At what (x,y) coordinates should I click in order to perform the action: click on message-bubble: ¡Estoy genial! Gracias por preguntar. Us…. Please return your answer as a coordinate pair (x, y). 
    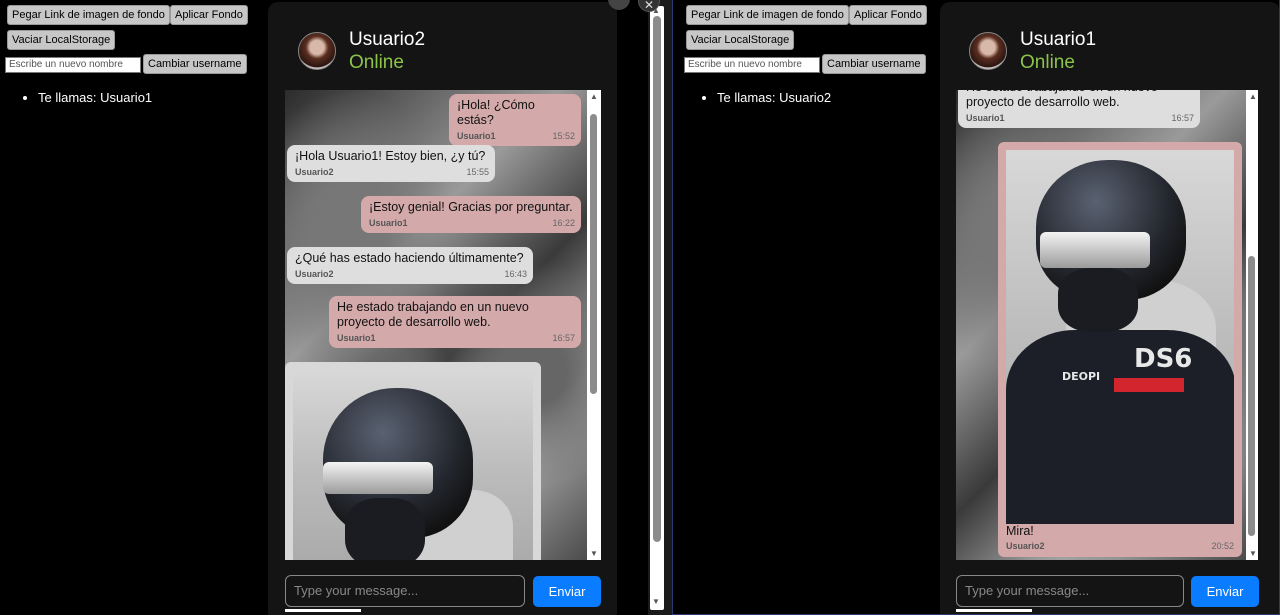
    Looking at the image, I should click on (471, 214).